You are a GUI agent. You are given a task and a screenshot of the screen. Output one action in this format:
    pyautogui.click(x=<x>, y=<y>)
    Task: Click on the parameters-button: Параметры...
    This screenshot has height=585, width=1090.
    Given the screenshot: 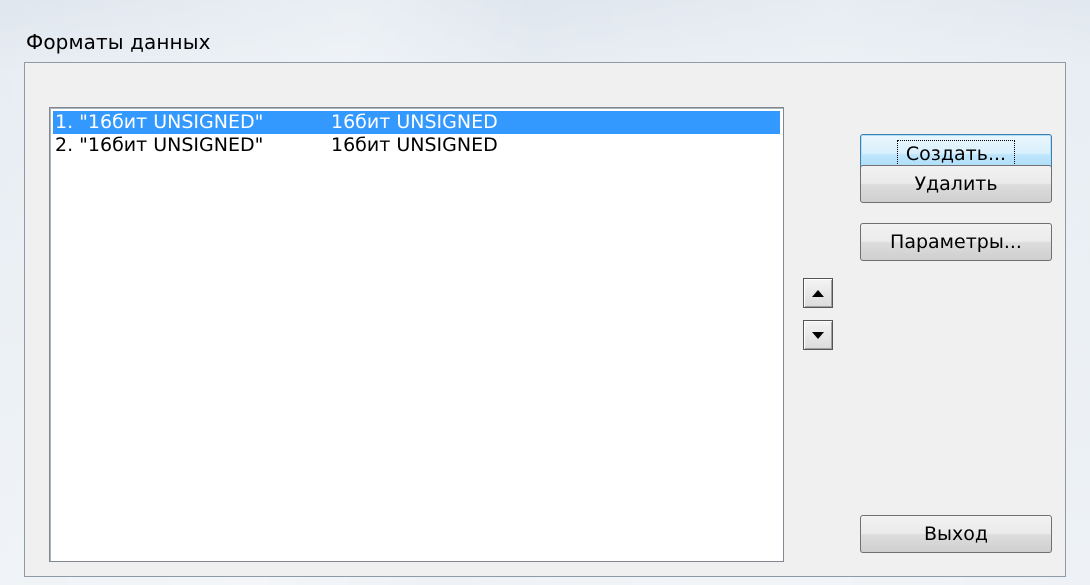 What is the action you would take?
    pyautogui.click(x=956, y=242)
    